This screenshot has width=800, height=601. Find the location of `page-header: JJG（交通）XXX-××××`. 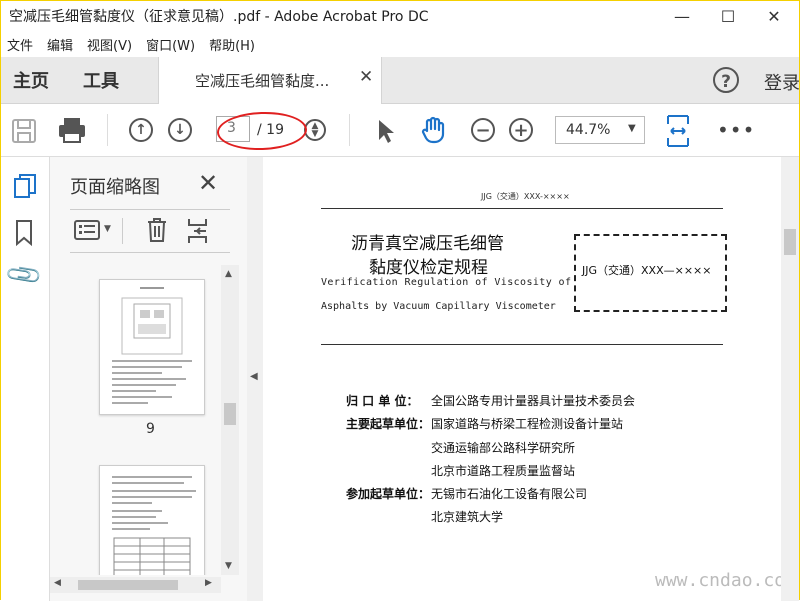

page-header: JJG（交通）XXX-×××× is located at coordinates (525, 196).